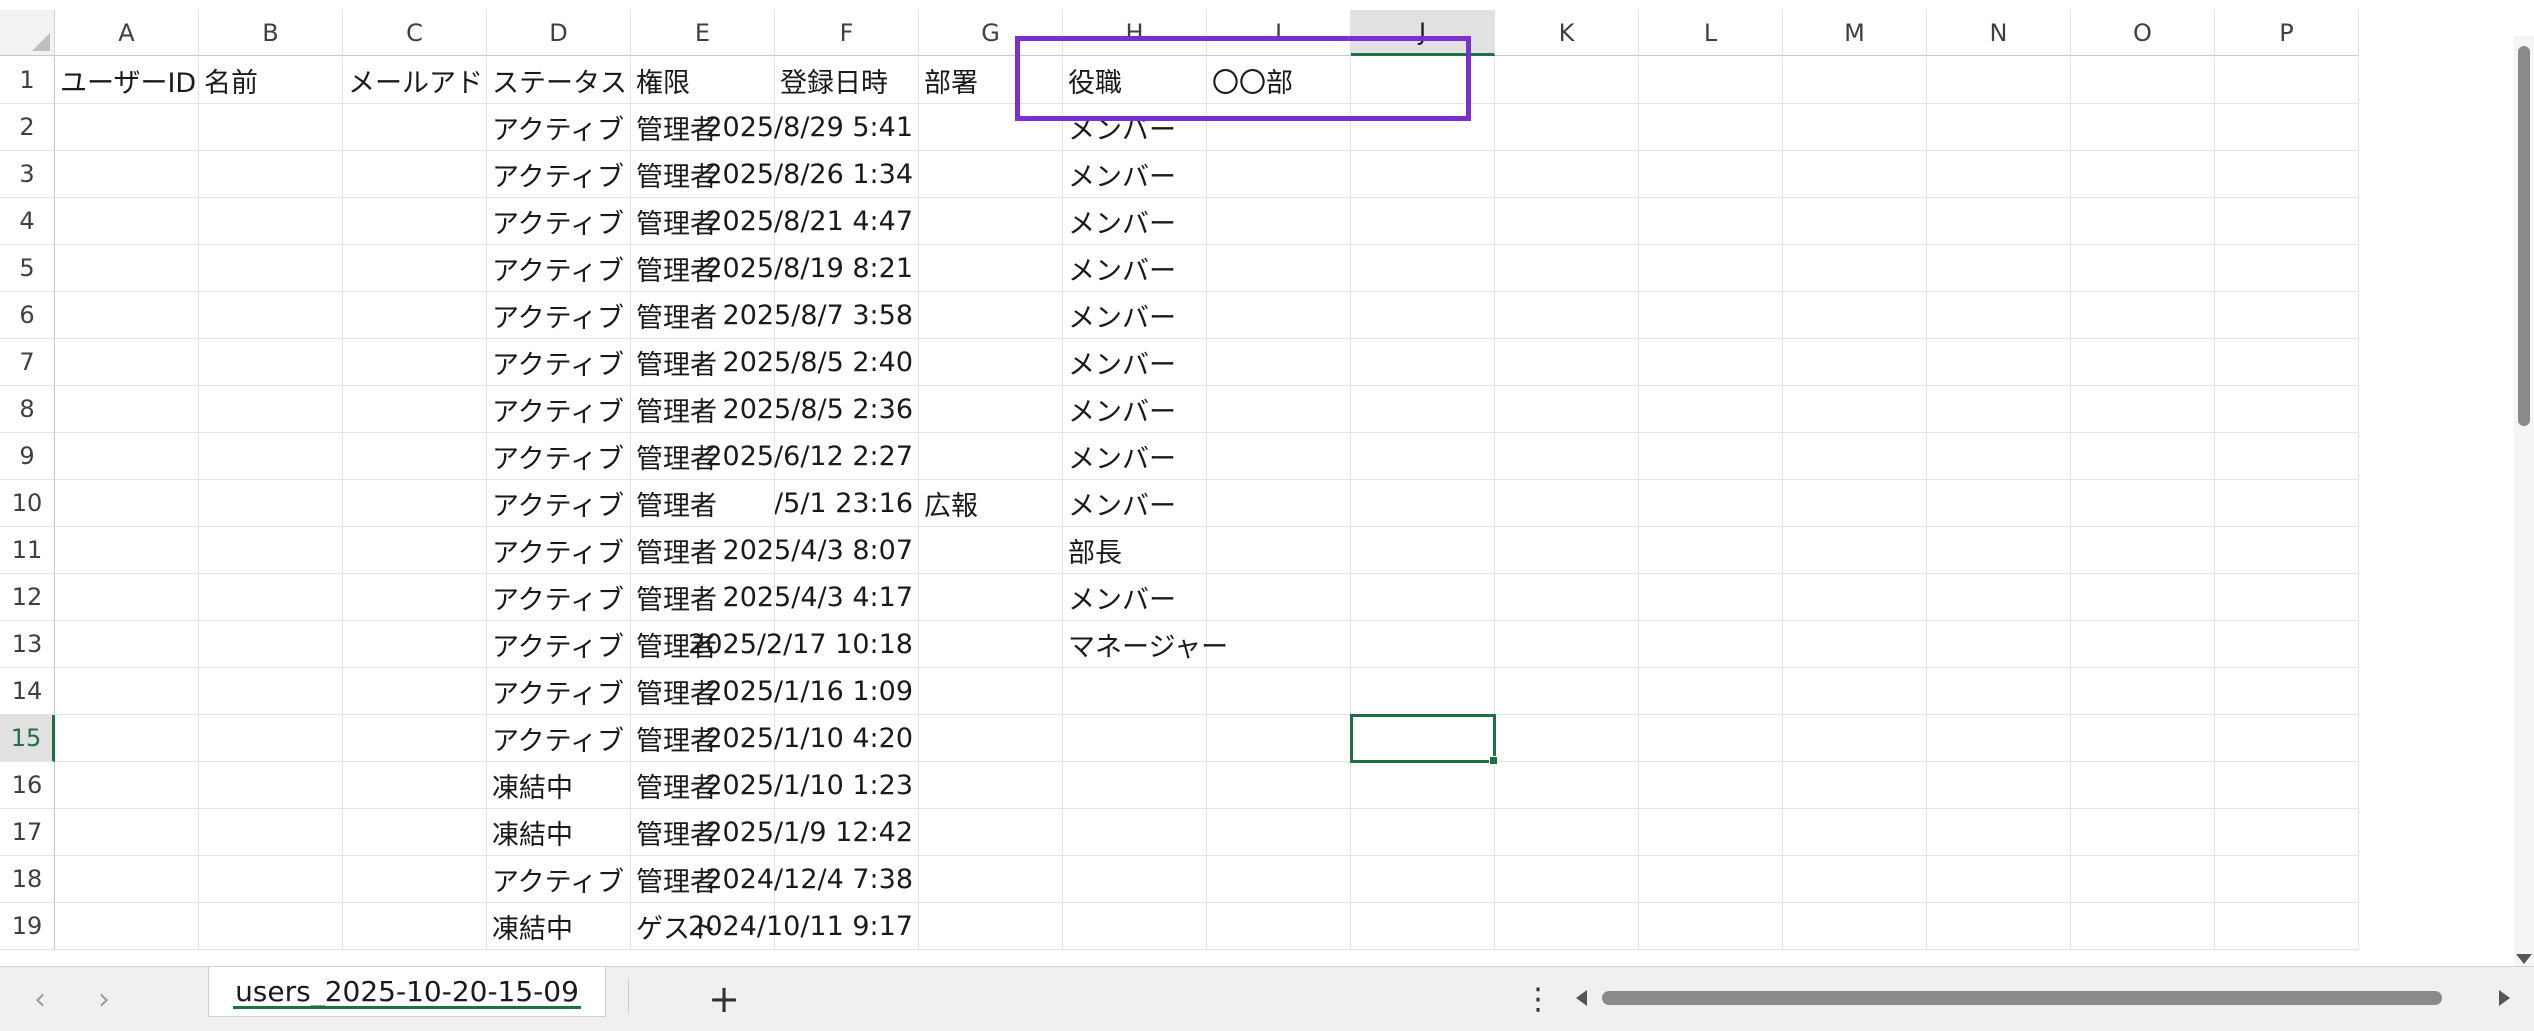 The image size is (2534, 1031). I want to click on cell-b5, so click(271, 268).